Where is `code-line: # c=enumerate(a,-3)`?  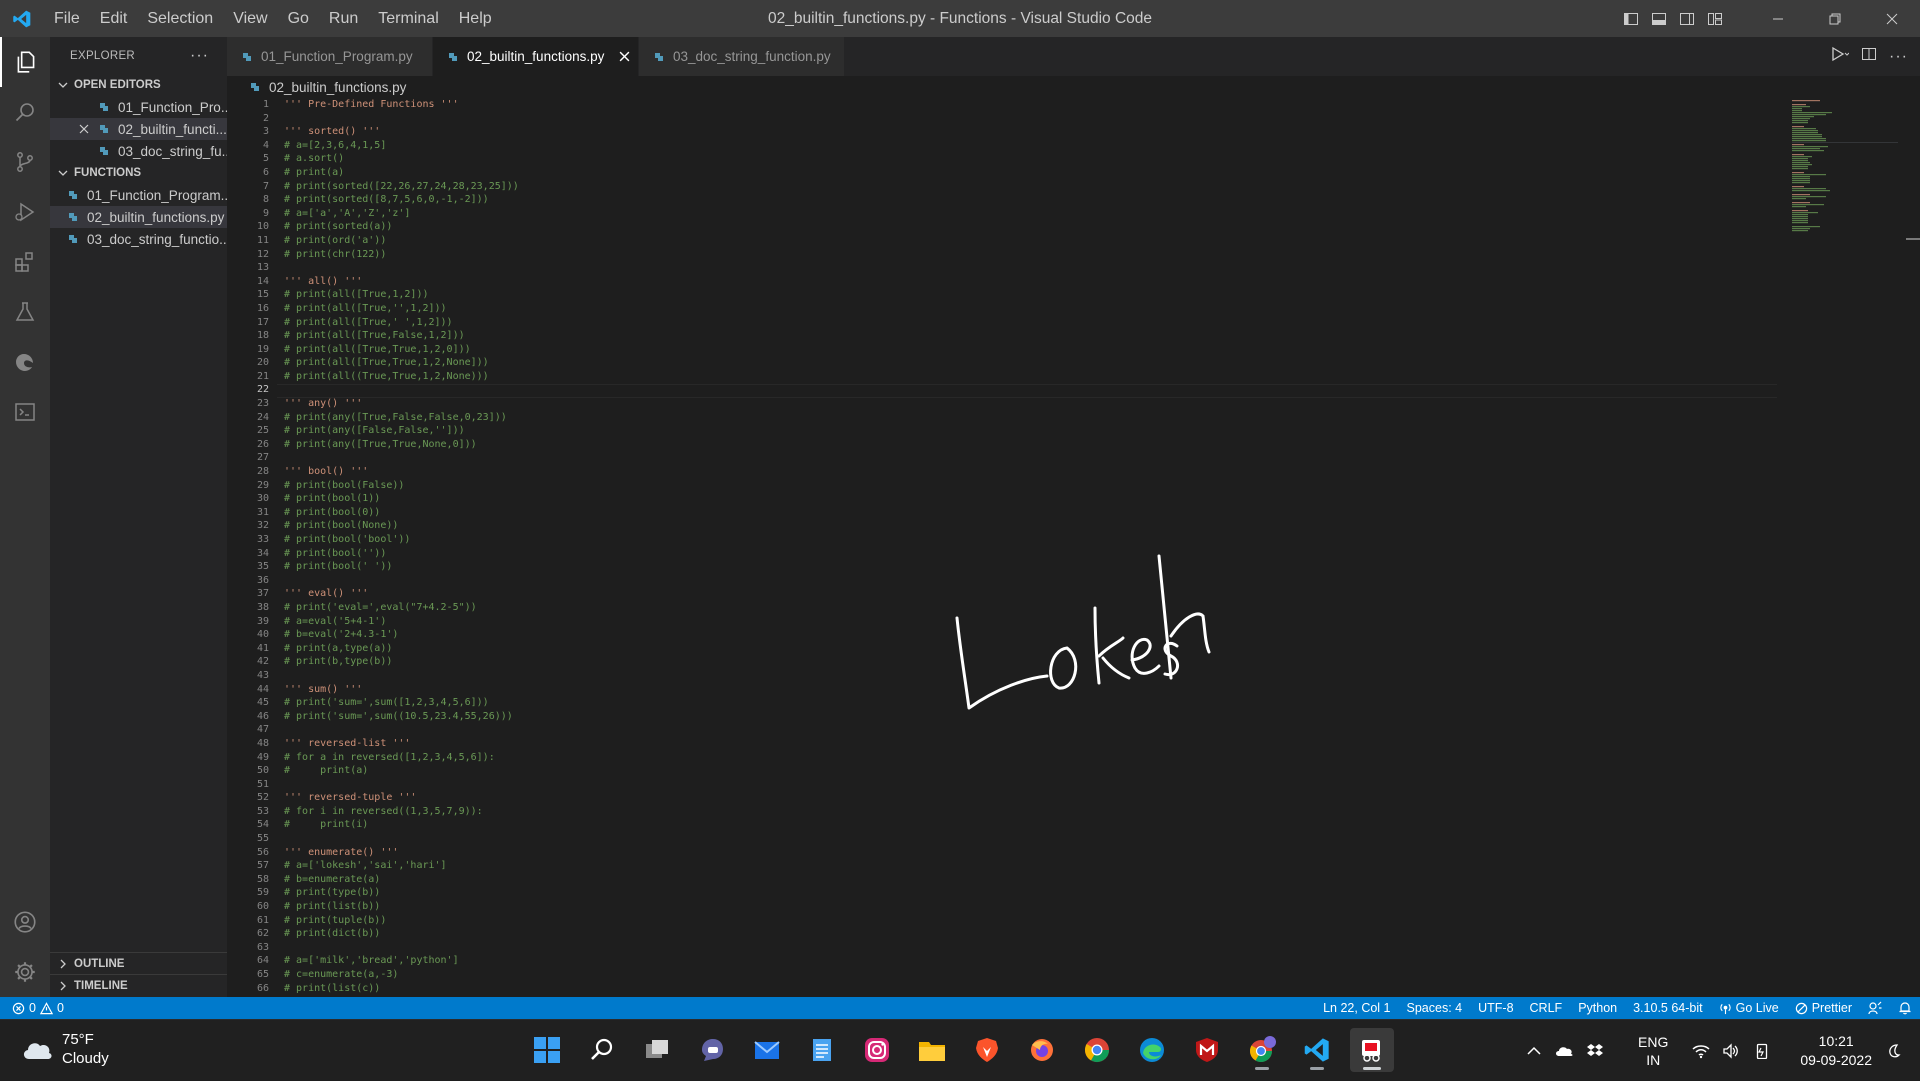 code-line: # c=enumerate(a,-3) is located at coordinates (1102, 975).